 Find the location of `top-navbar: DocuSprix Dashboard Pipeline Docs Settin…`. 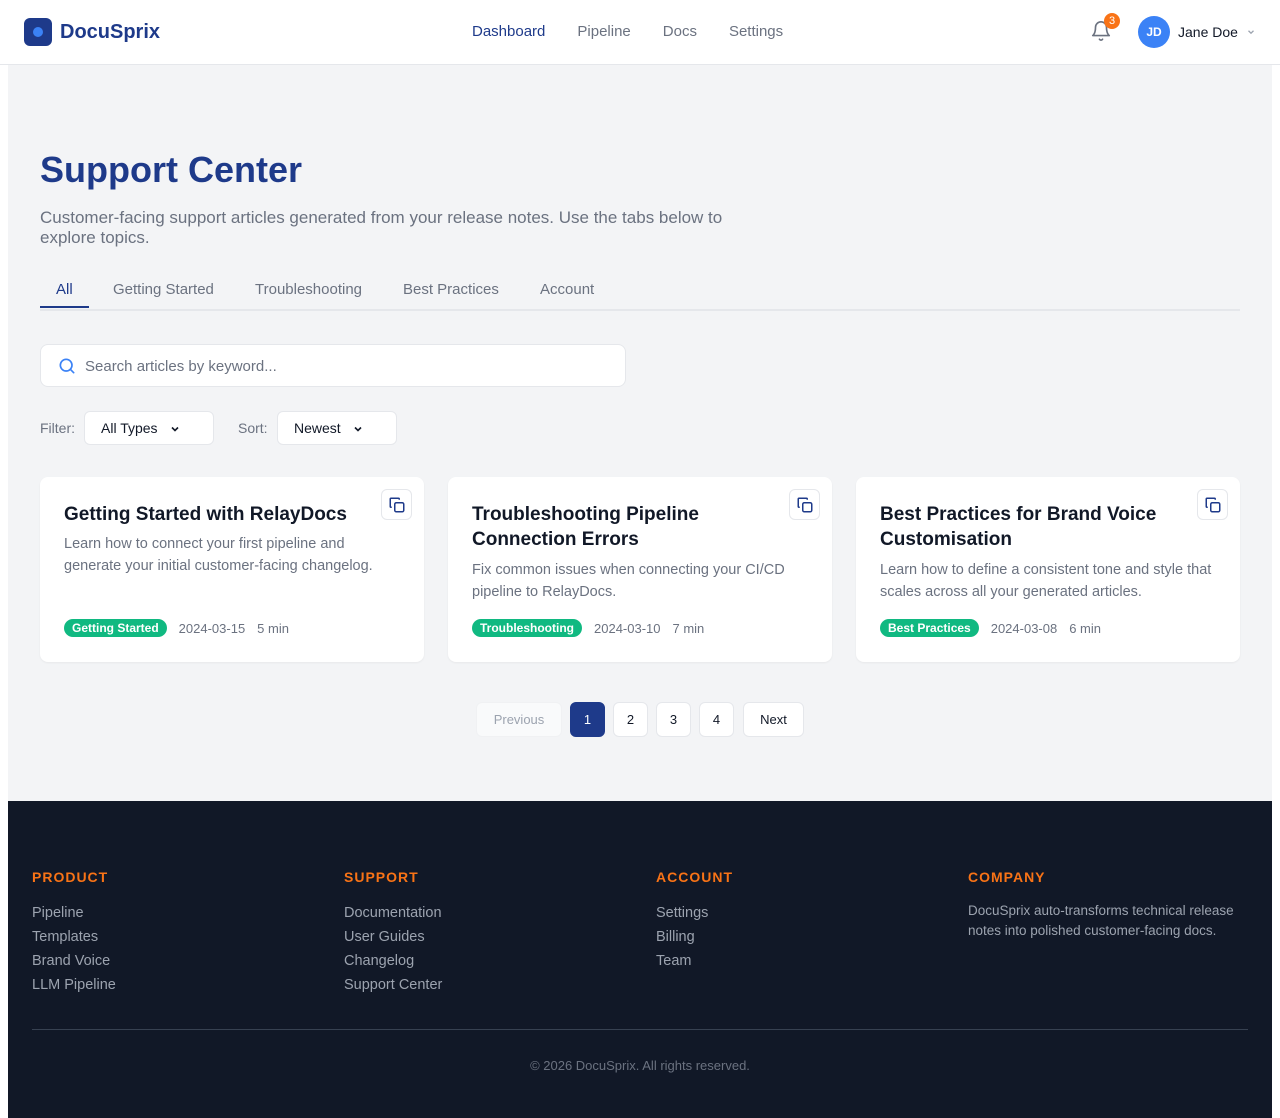

top-navbar: DocuSprix Dashboard Pipeline Docs Settin… is located at coordinates (640, 32).